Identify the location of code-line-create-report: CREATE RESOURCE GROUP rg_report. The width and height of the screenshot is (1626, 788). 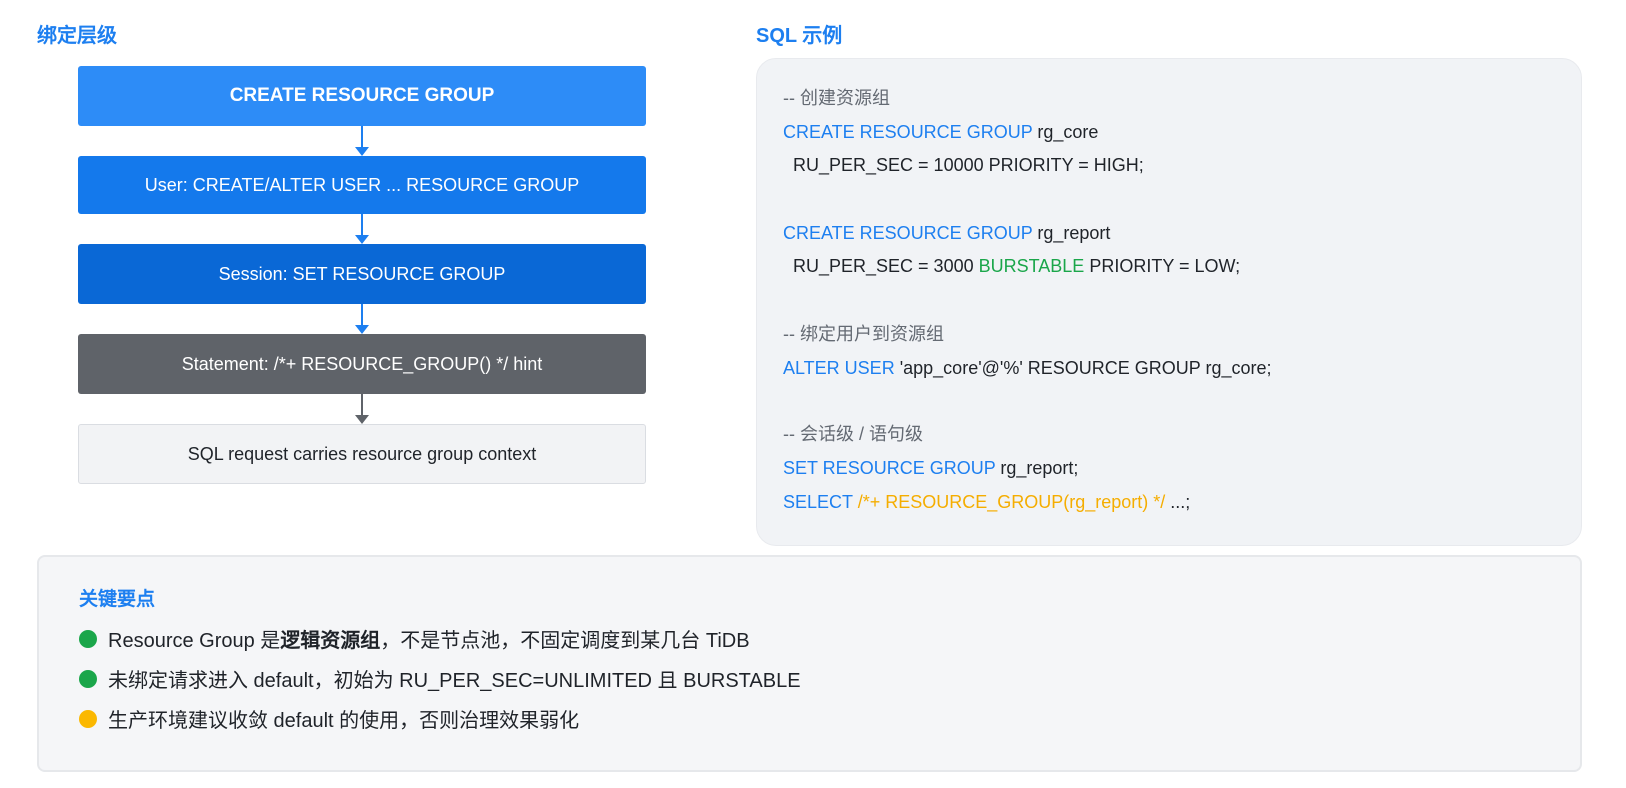
(946, 233).